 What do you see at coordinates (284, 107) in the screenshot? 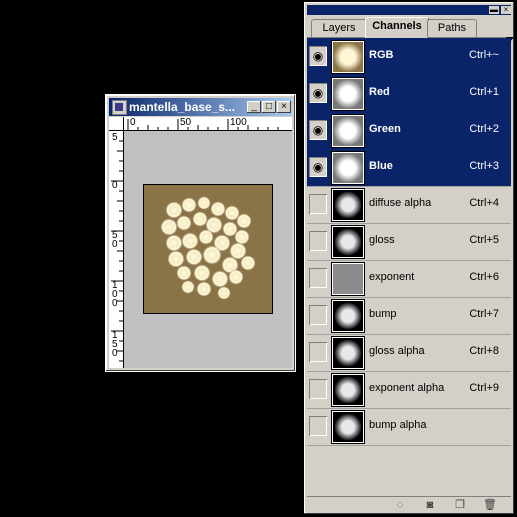
I see `close-button: ×` at bounding box center [284, 107].